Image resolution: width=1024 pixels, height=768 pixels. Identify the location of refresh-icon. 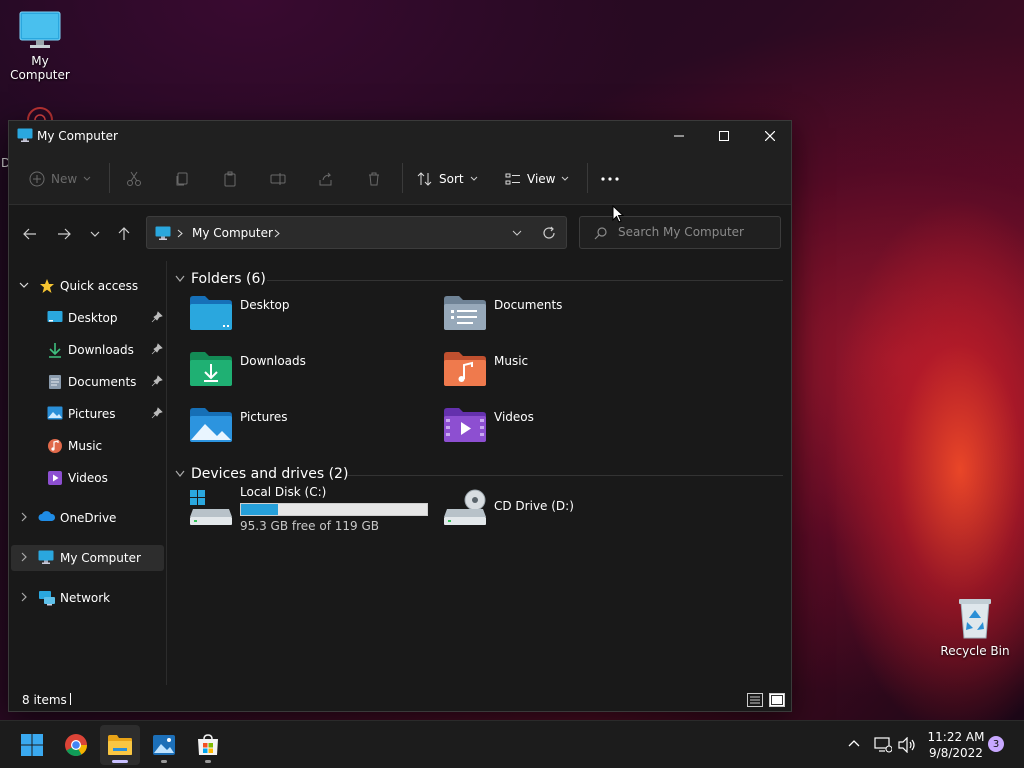
(549, 233).